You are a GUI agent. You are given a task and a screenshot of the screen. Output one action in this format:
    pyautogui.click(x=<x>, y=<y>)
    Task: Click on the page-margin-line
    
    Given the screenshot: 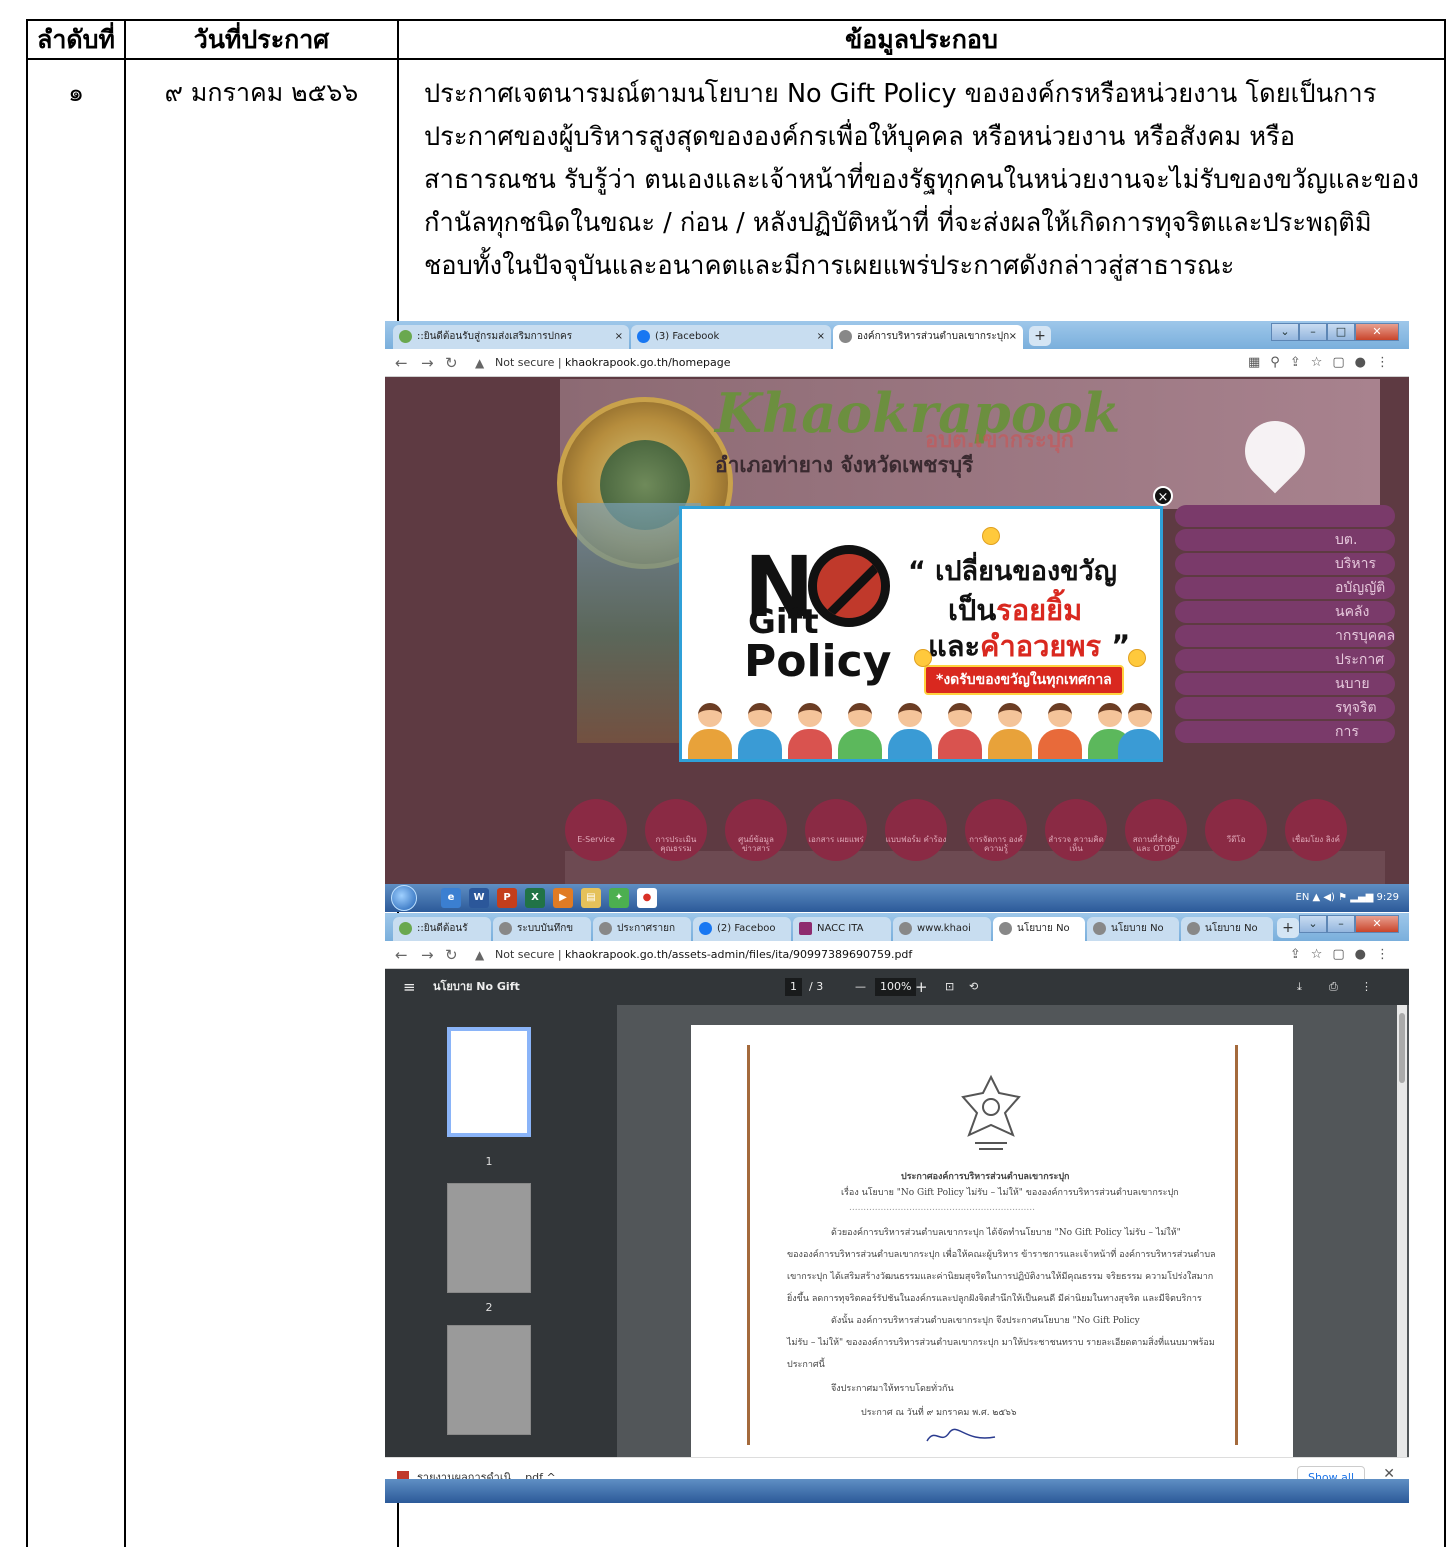 What is the action you would take?
    pyautogui.click(x=1236, y=1245)
    